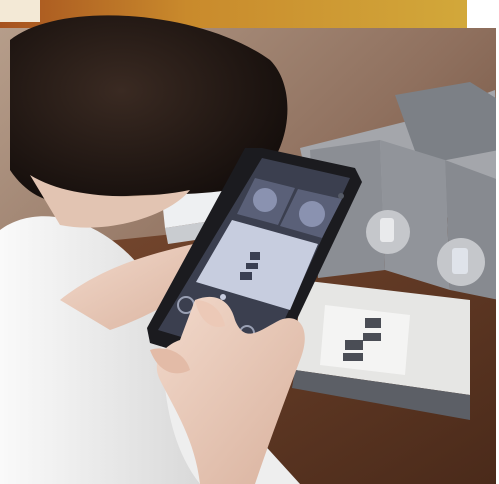 The width and height of the screenshot is (499, 484). What do you see at coordinates (483, 14) in the screenshot?
I see `top-corner-white` at bounding box center [483, 14].